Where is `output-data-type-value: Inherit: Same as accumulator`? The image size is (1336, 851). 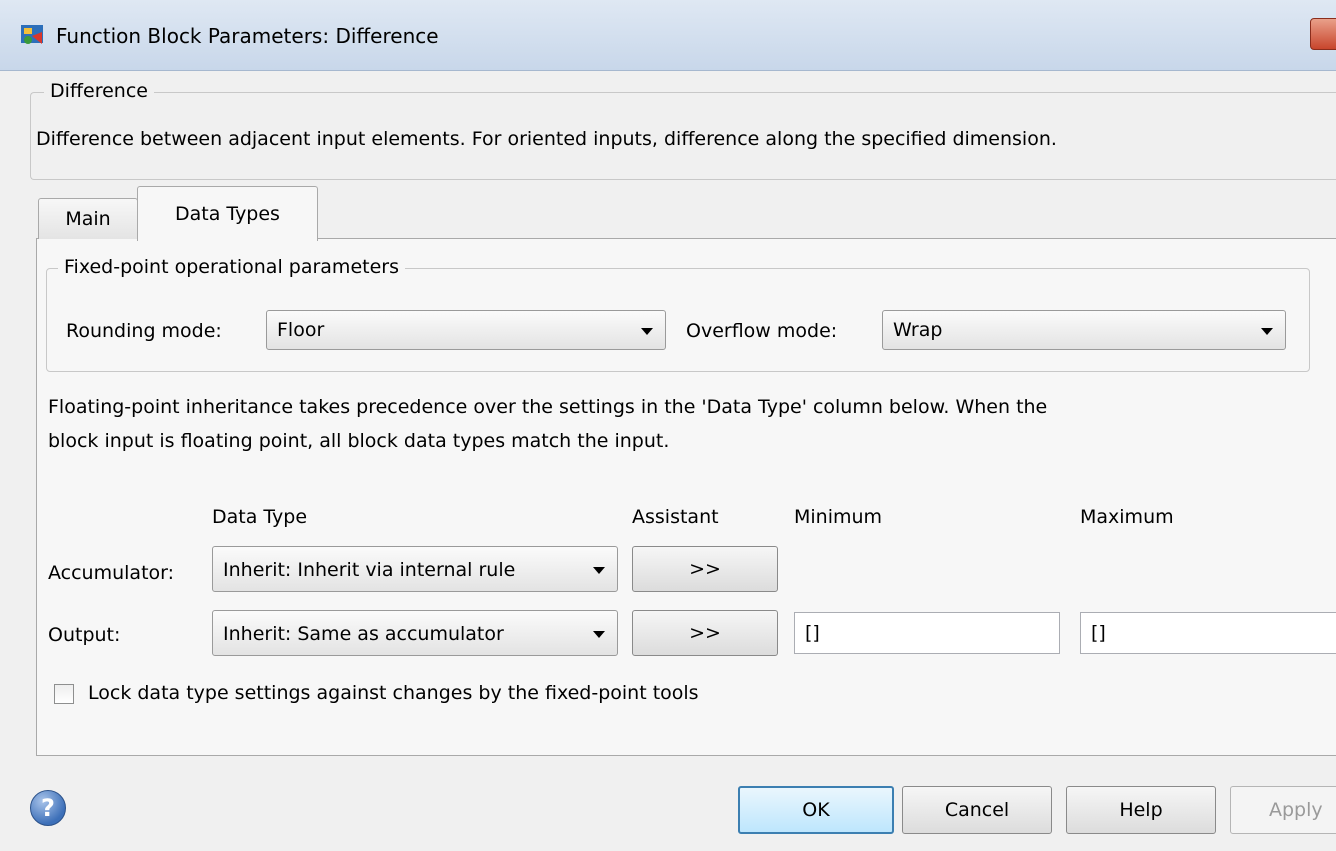 output-data-type-value: Inherit: Same as accumulator is located at coordinates (363, 634).